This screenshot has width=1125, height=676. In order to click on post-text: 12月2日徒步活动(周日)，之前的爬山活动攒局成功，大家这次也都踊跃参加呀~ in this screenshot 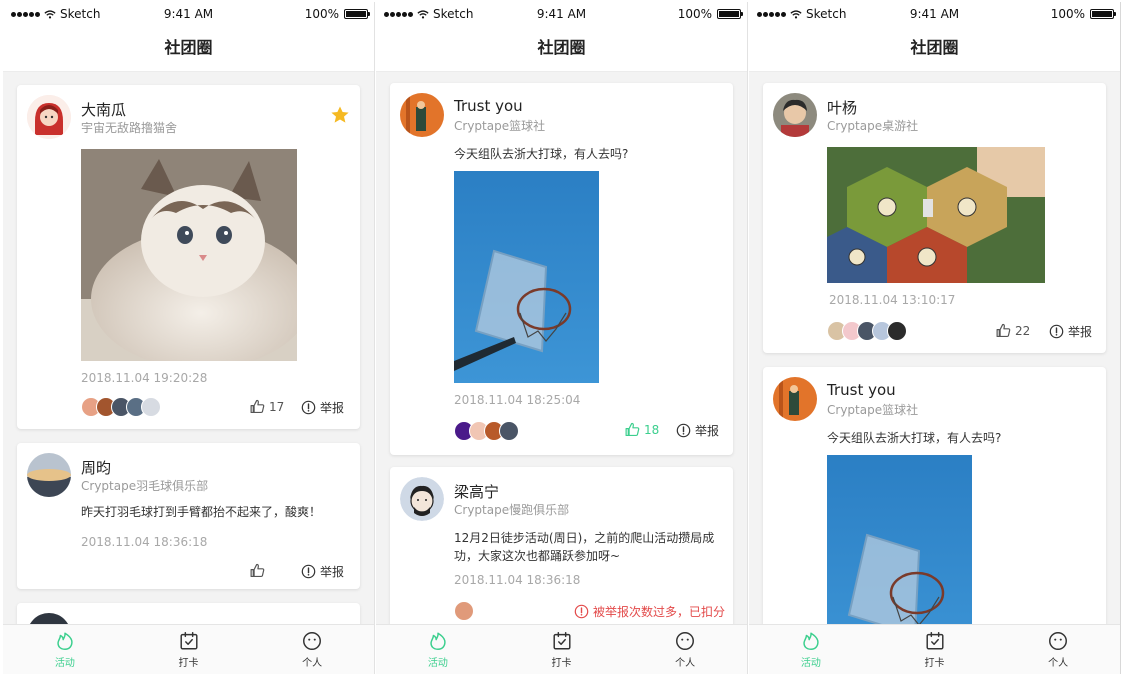, I will do `click(584, 547)`.